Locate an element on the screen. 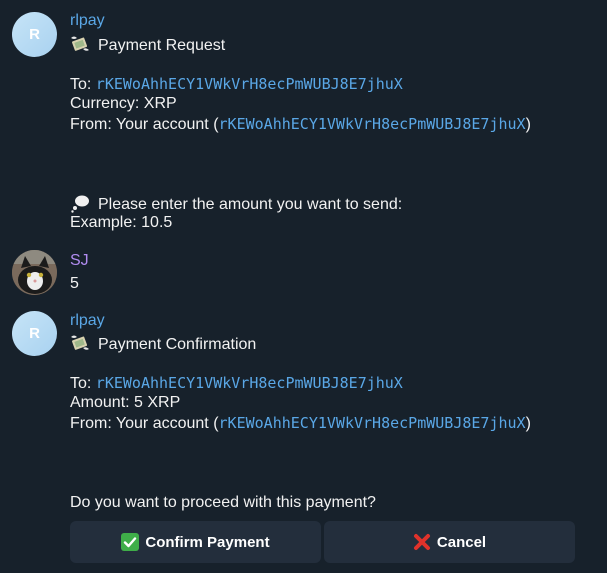 This screenshot has width=607, height=573. message-title: Payment Request is located at coordinates (147, 45).